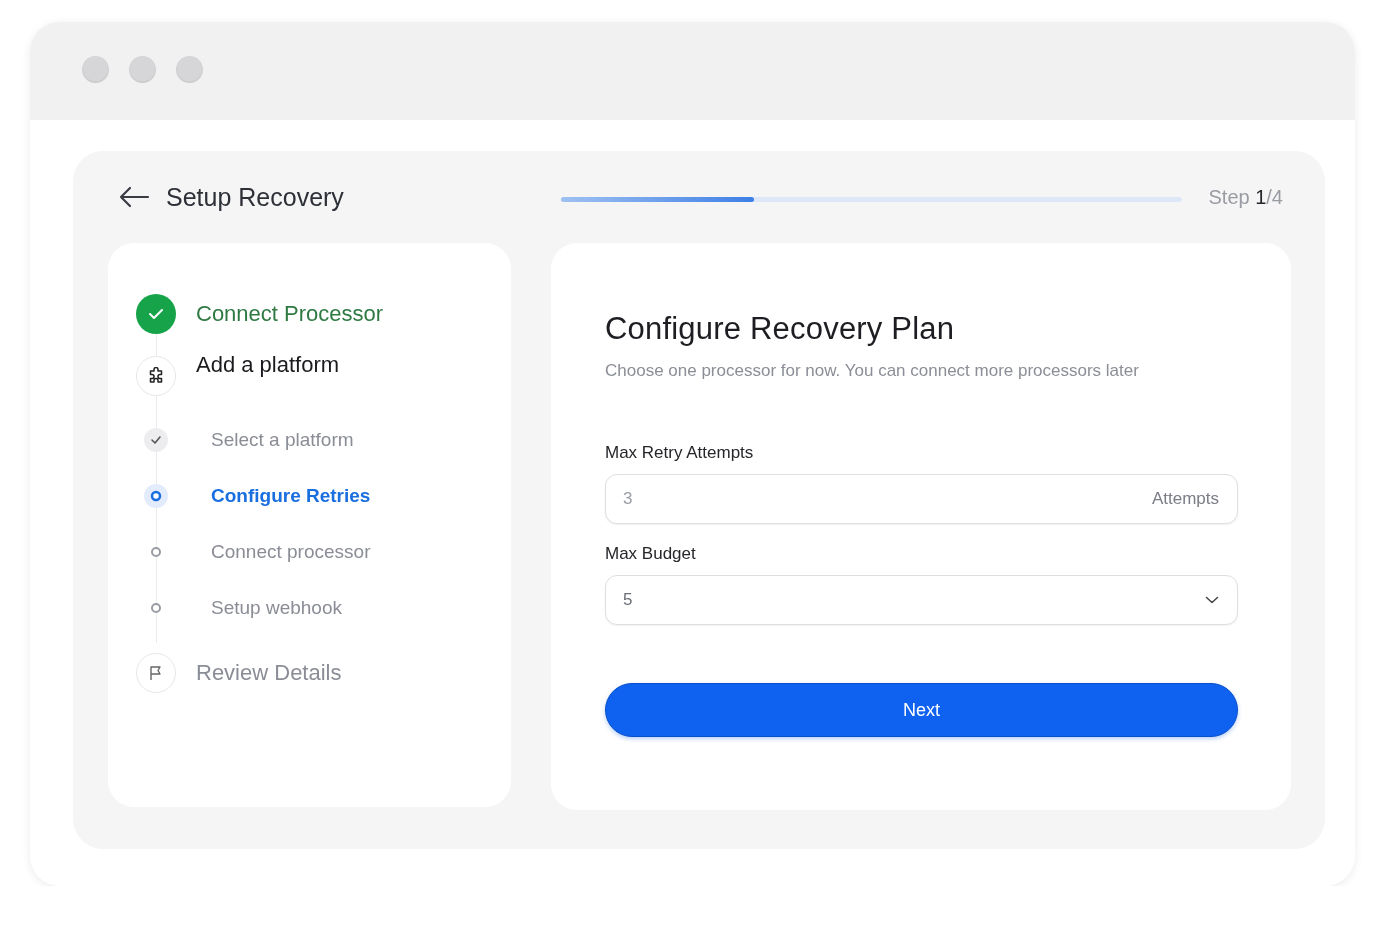  Describe the element at coordinates (872, 371) in the screenshot. I see `form-subtitle: Choose one processor for now. You can connect more processors later` at that location.